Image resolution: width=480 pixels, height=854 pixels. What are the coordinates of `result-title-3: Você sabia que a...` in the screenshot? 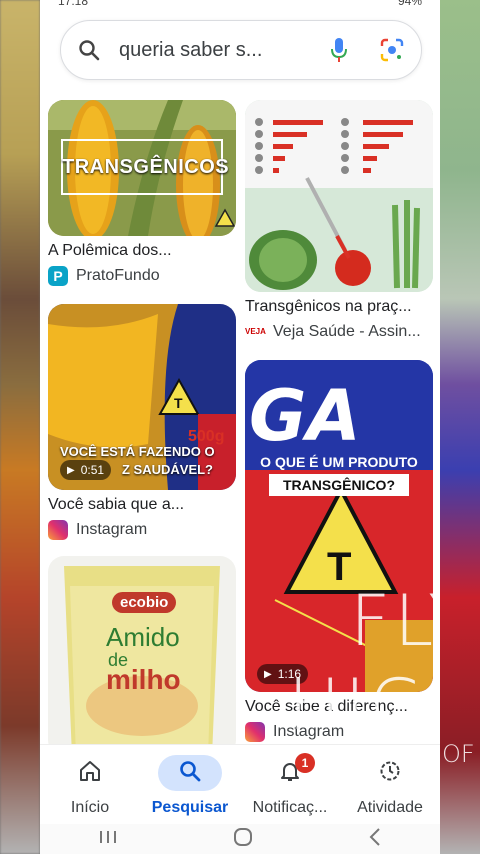 It's located at (142, 505).